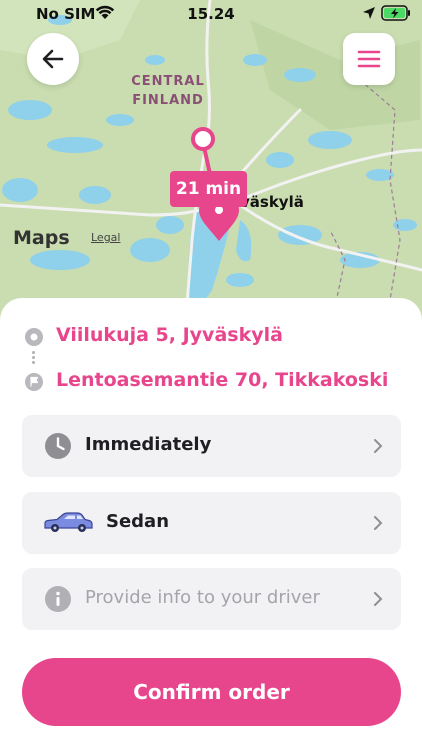  I want to click on menu-button, so click(369, 59).